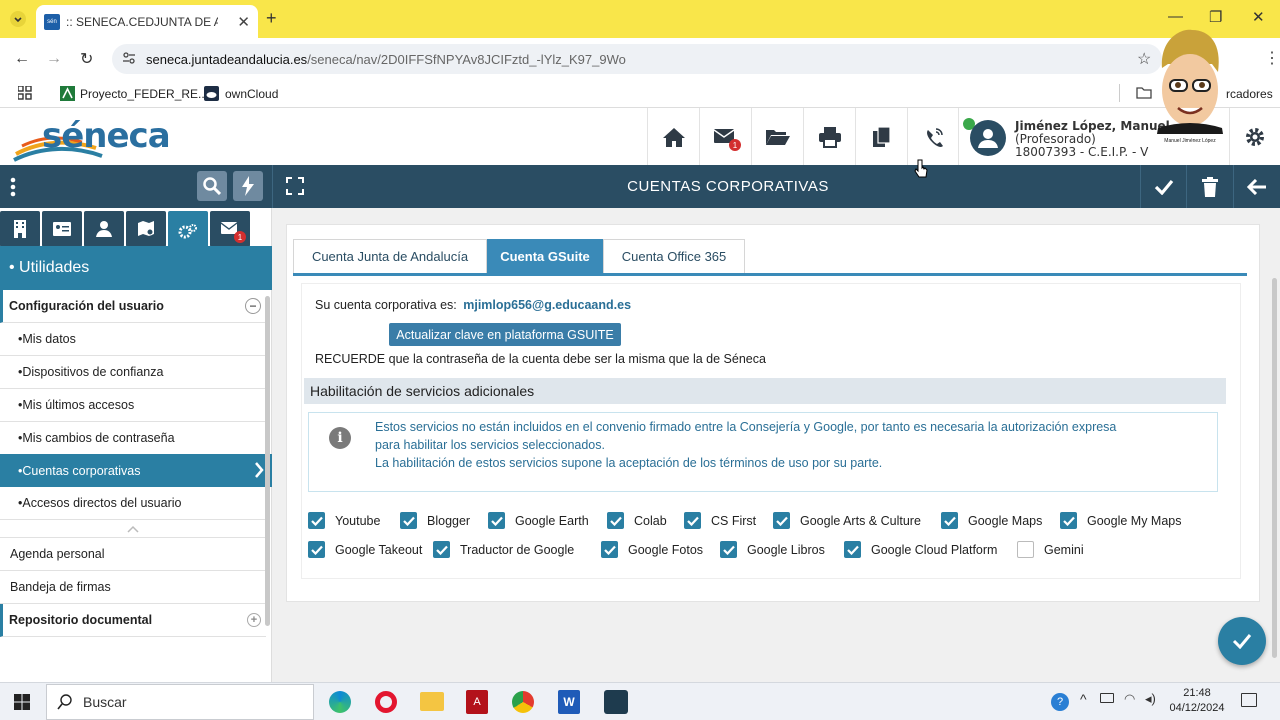 This screenshot has width=1280, height=720. What do you see at coordinates (271, 18) in the screenshot?
I see `new-tab-icon: +` at bounding box center [271, 18].